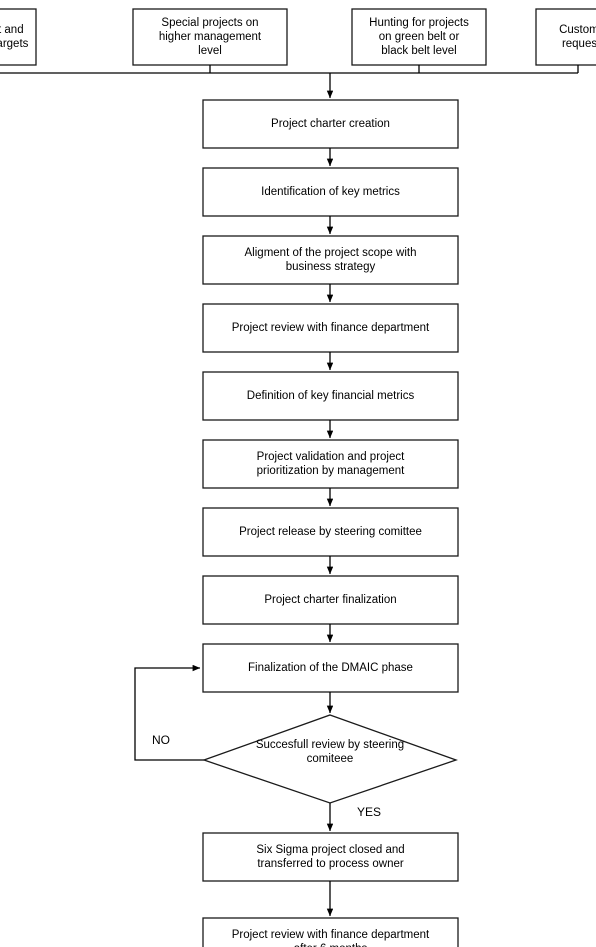 The width and height of the screenshot is (596, 947). Describe the element at coordinates (169, 712) in the screenshot. I see `edge-decision-no-loopback` at that location.